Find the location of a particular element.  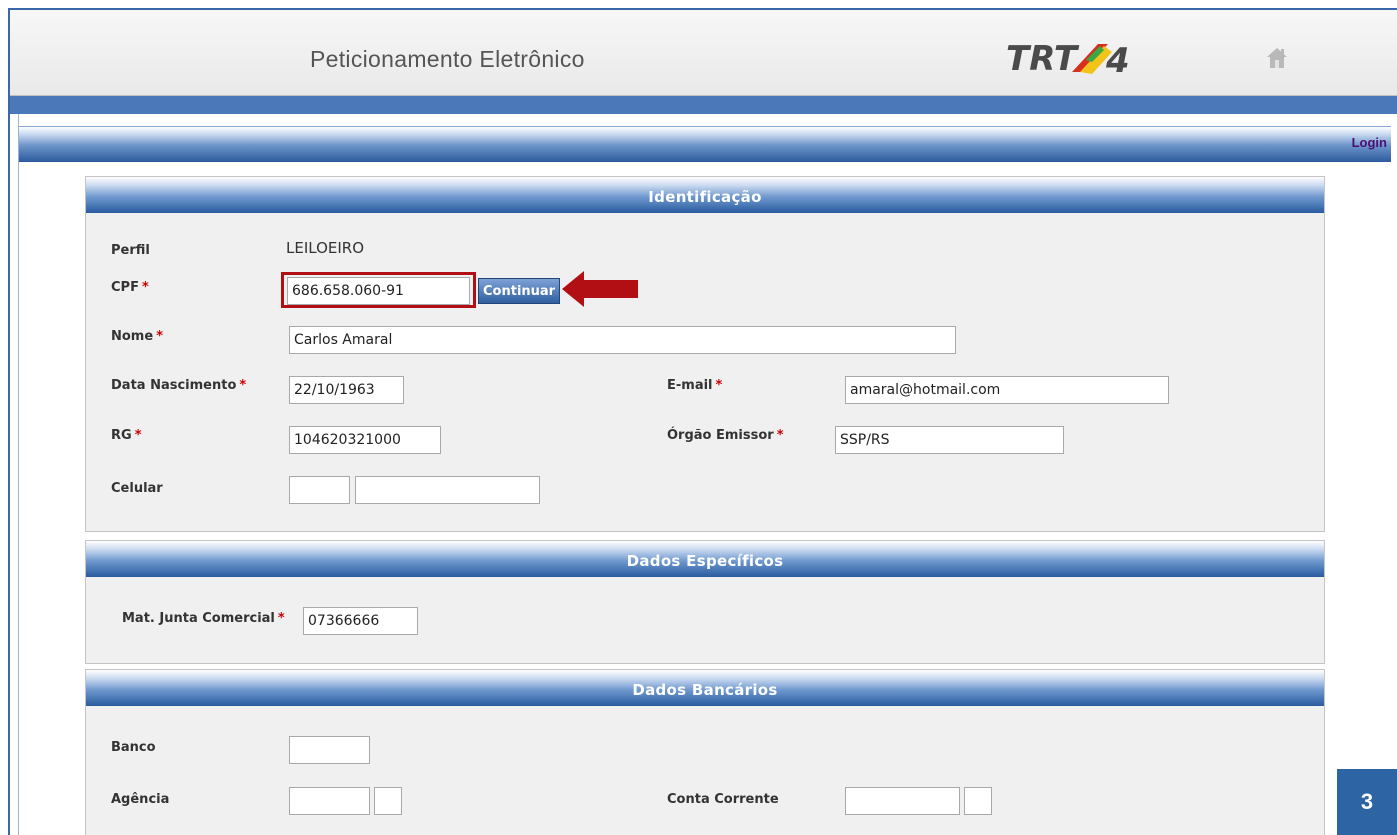

celular-numero-input is located at coordinates (447, 490).